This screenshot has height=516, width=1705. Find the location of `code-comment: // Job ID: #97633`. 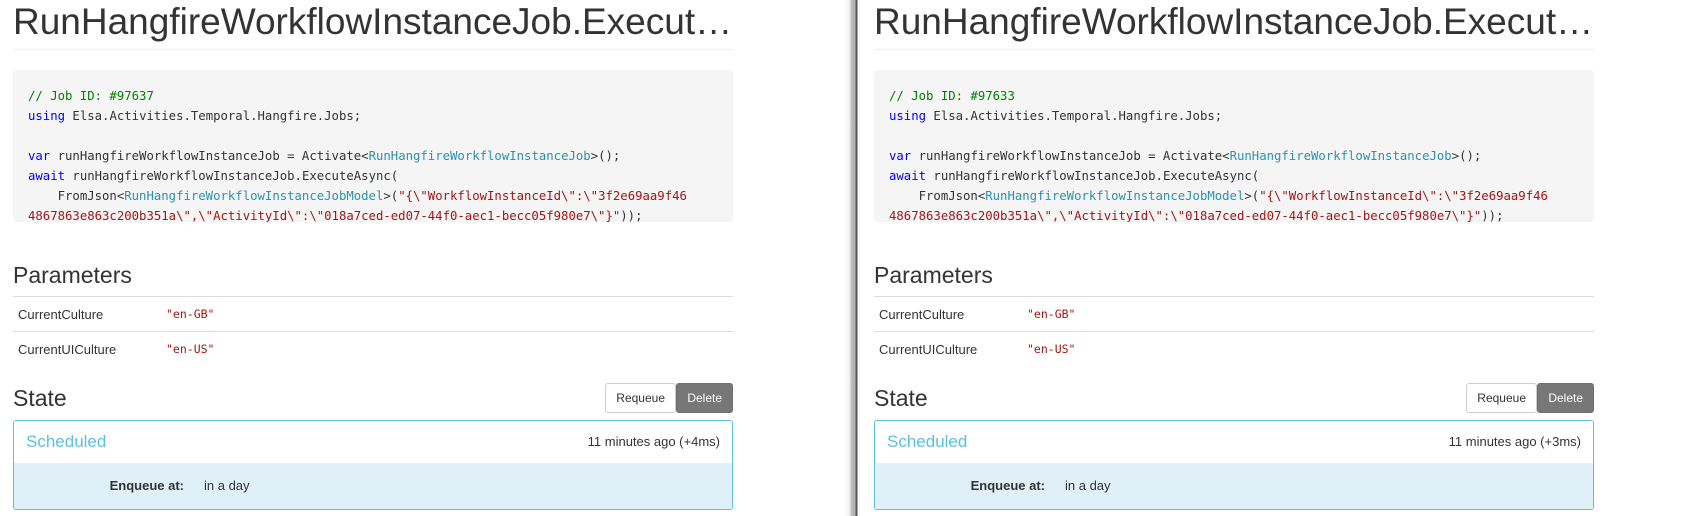

code-comment: // Job ID: #97633 is located at coordinates (952, 96).